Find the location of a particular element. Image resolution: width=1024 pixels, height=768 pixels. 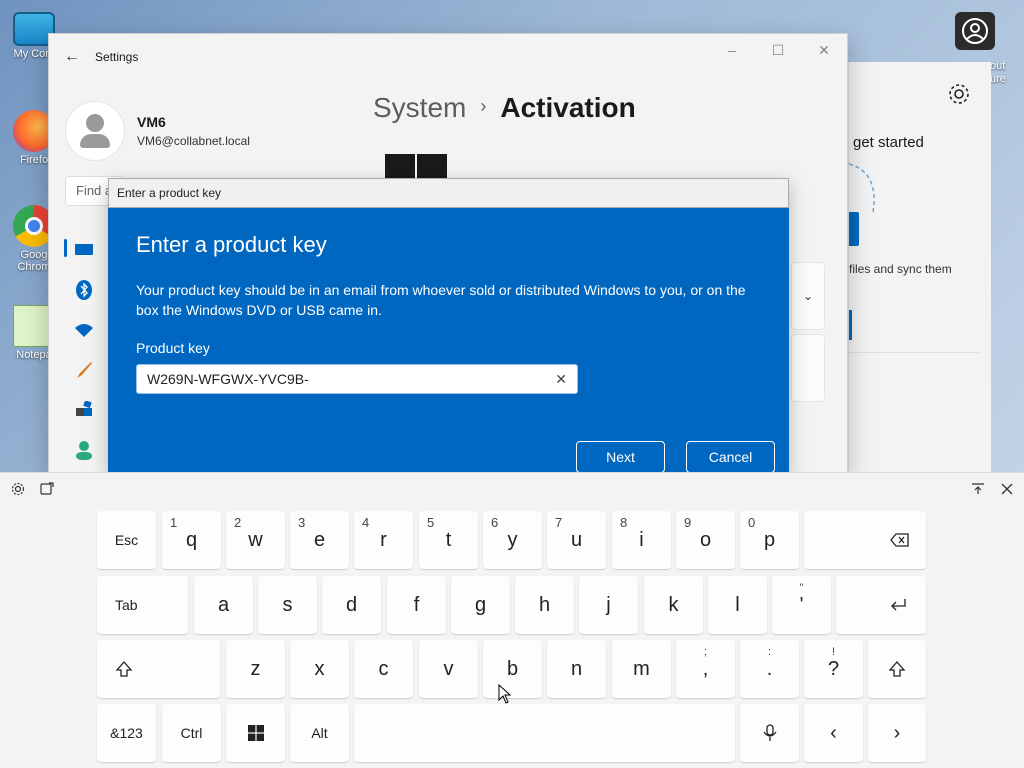

minimize-icon: – is located at coordinates (732, 50).